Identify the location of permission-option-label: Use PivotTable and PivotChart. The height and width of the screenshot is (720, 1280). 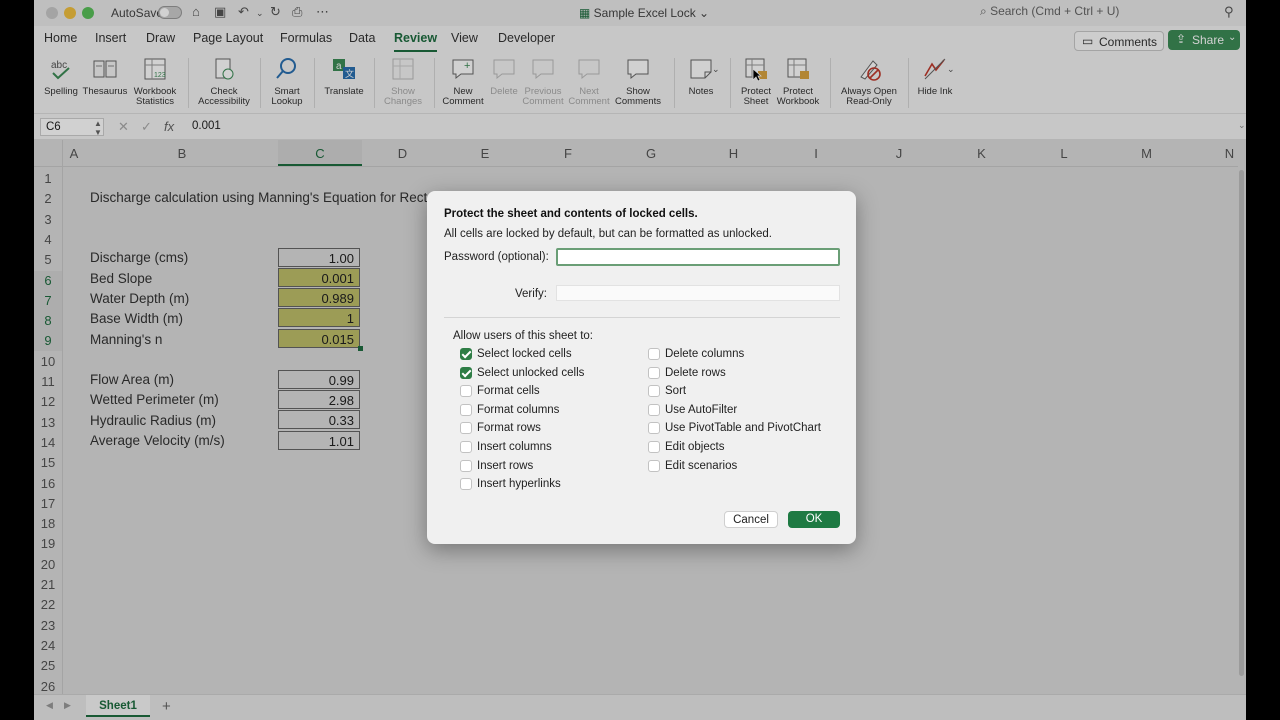
(743, 428).